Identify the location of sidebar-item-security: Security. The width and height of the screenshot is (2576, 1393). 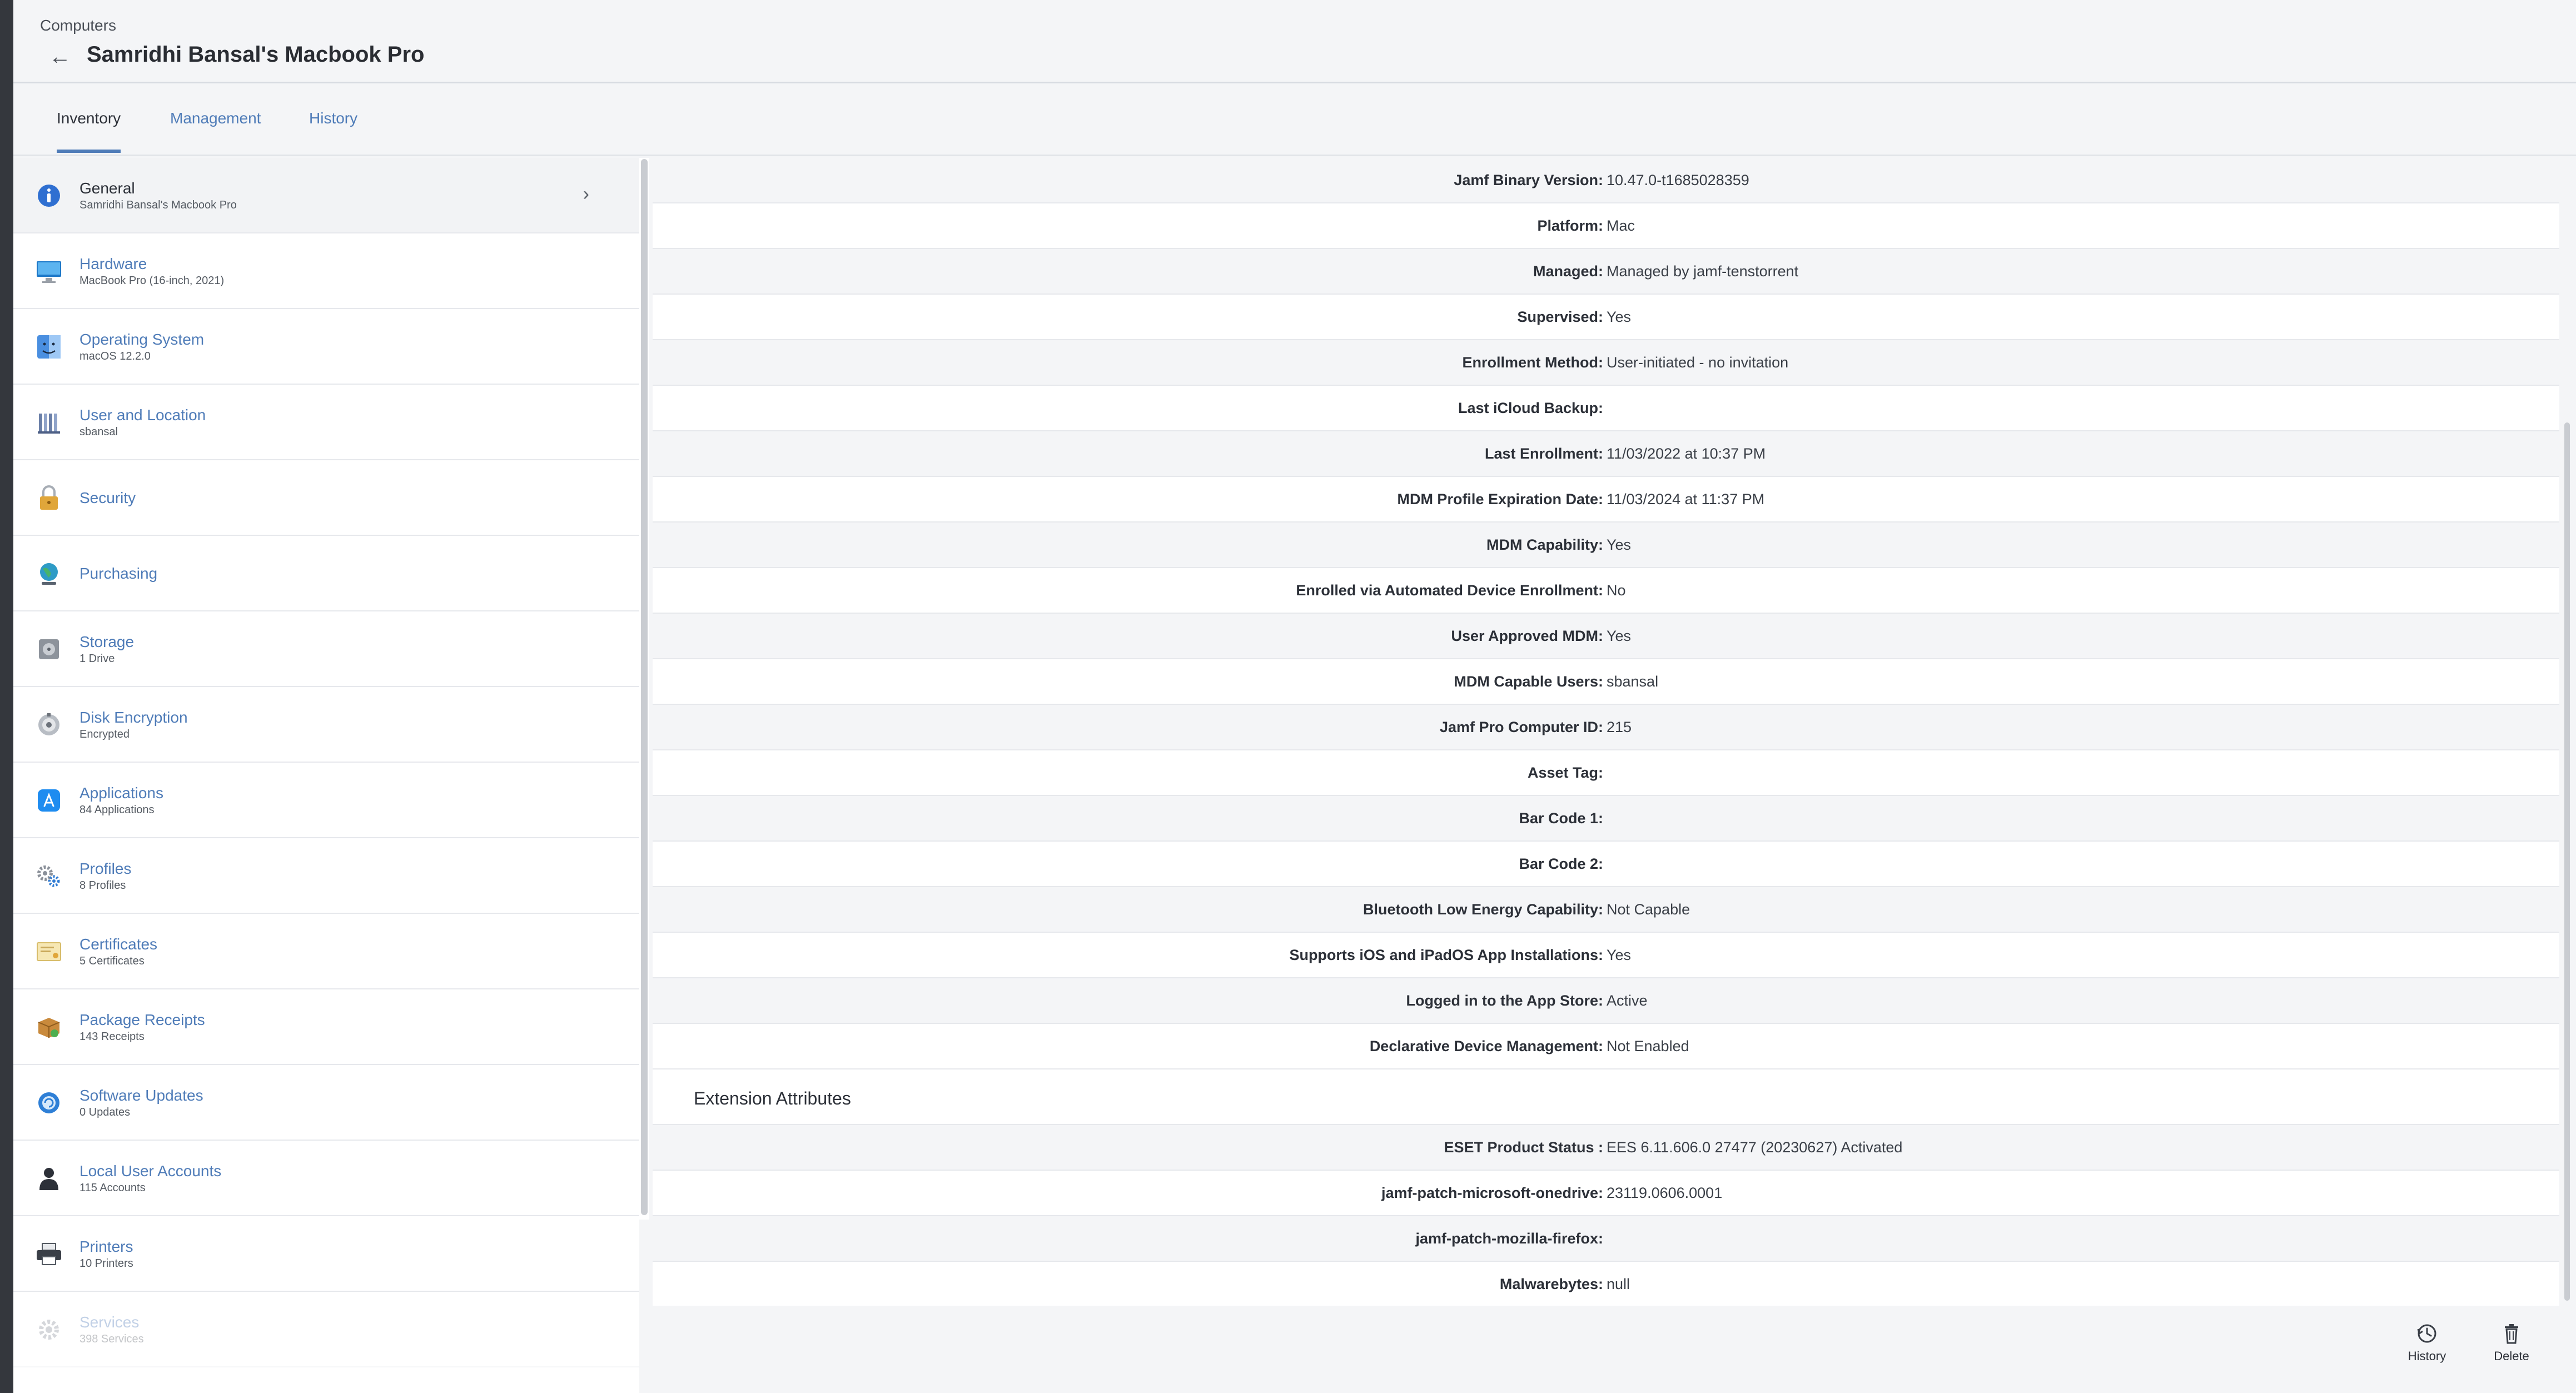
(326, 498).